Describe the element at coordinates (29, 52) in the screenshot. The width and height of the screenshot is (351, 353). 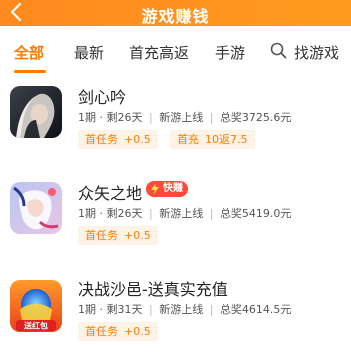
I see `tab-all: 全部` at that location.